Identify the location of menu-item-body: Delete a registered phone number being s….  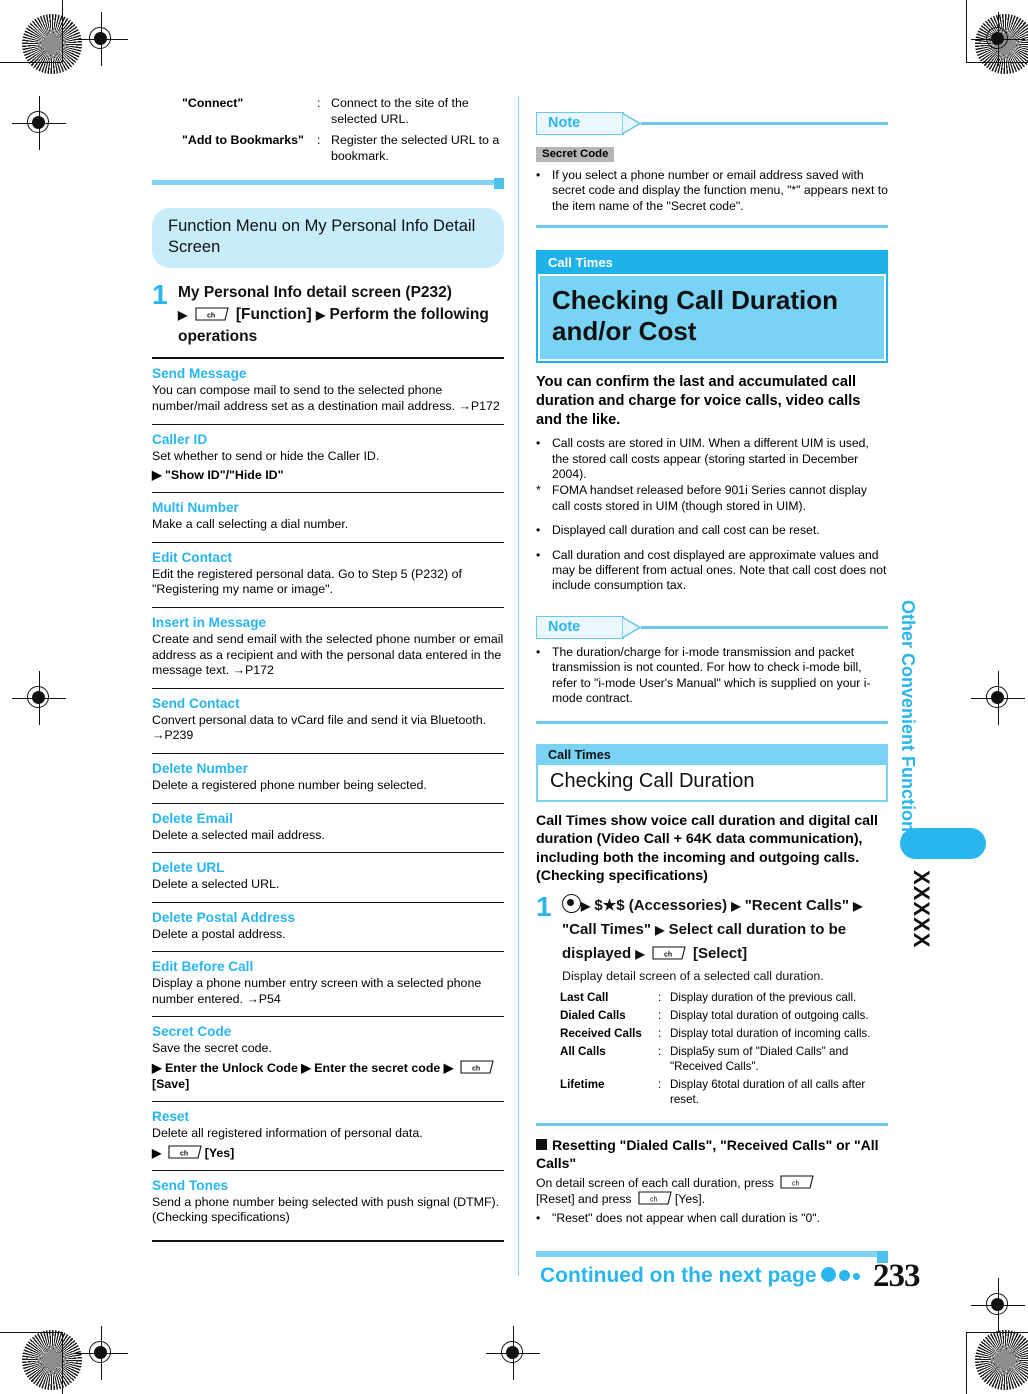
(289, 784).